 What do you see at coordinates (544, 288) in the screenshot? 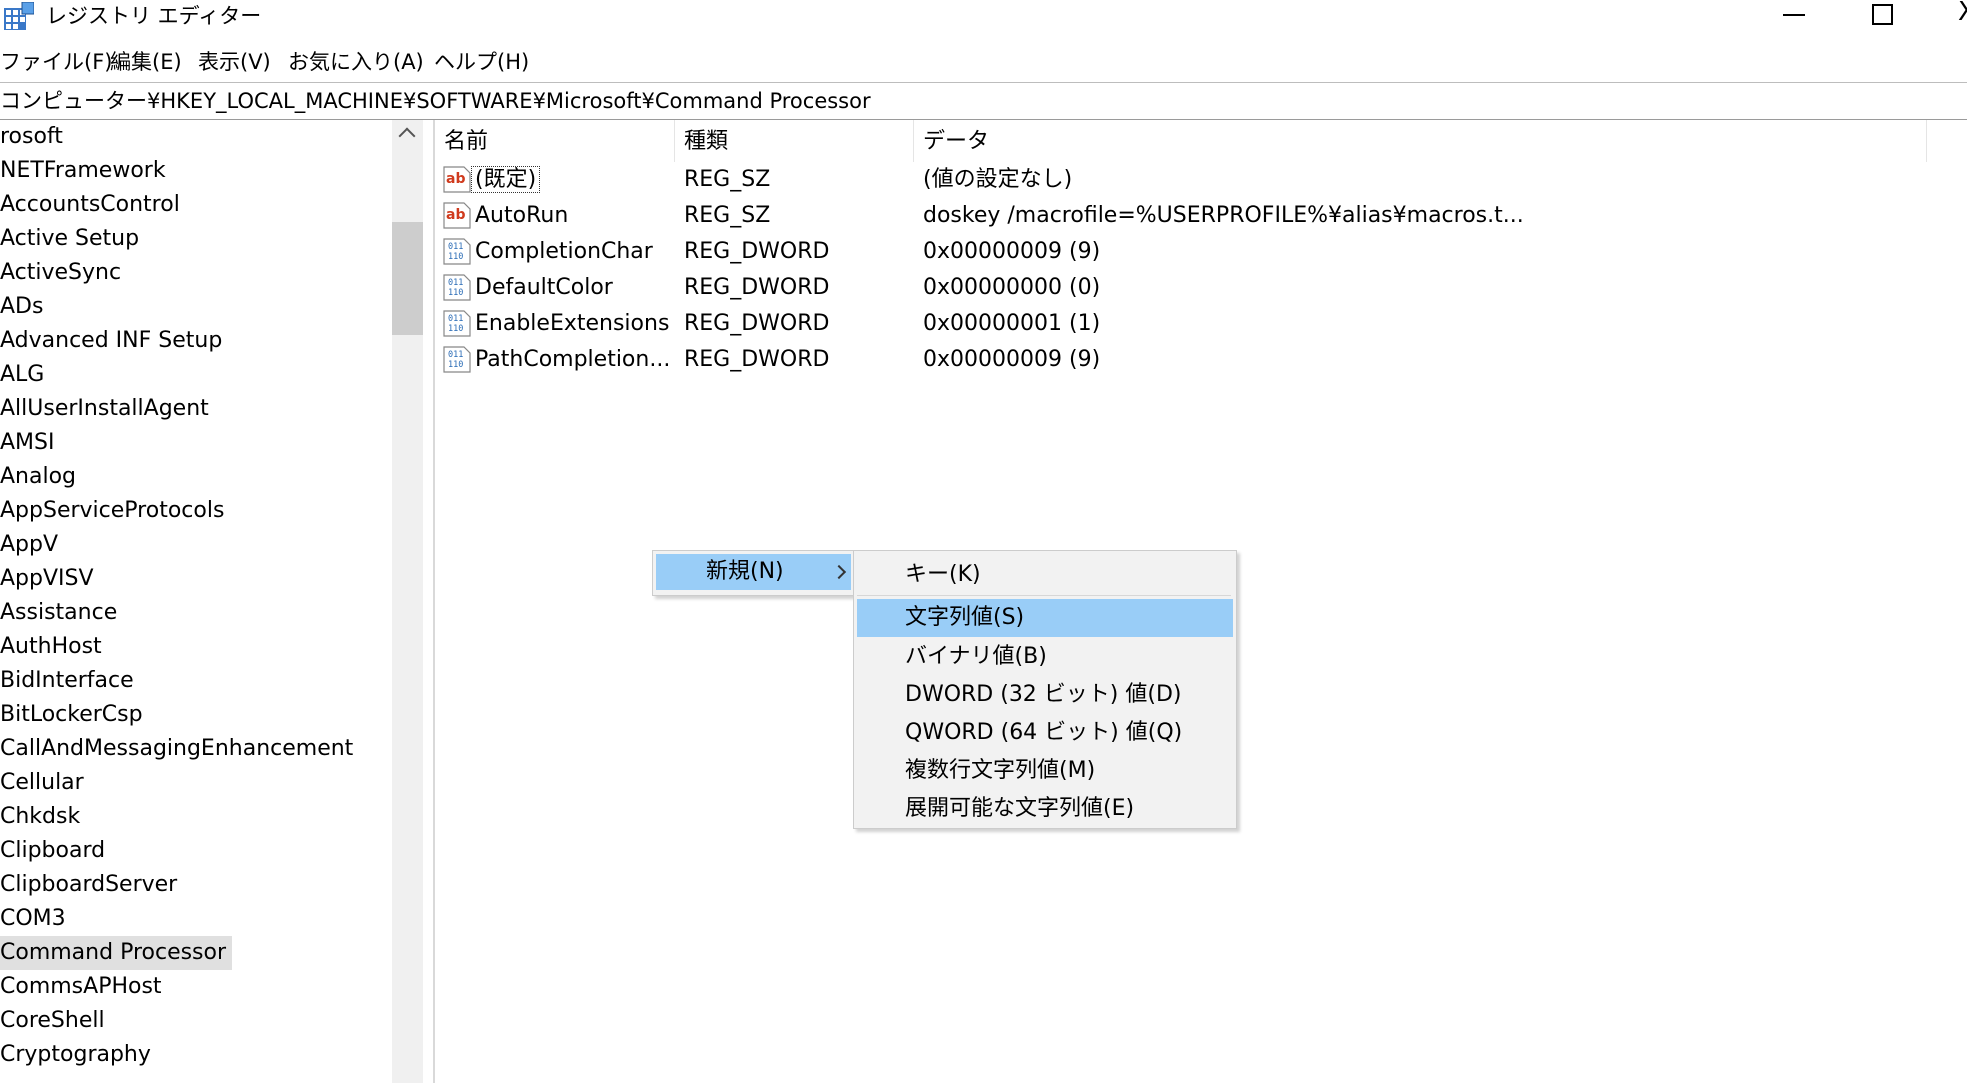
I see `value-name: DefaultColor` at bounding box center [544, 288].